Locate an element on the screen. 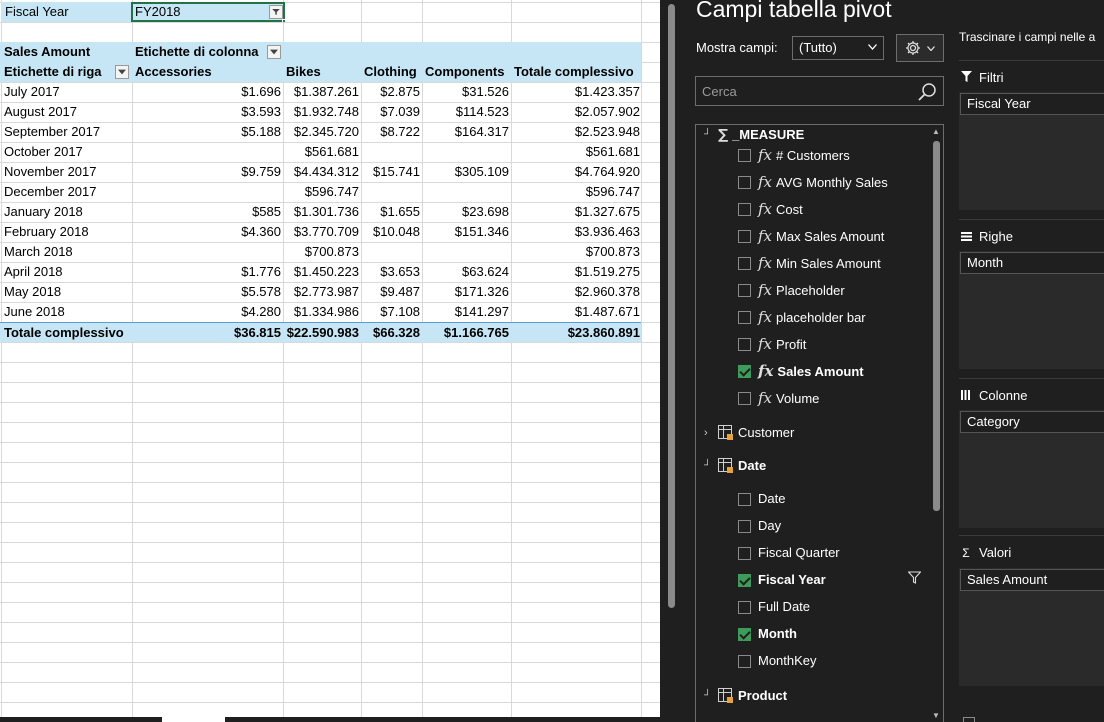  field-list-scrollbar: ▲ ▼ is located at coordinates (936, 423).